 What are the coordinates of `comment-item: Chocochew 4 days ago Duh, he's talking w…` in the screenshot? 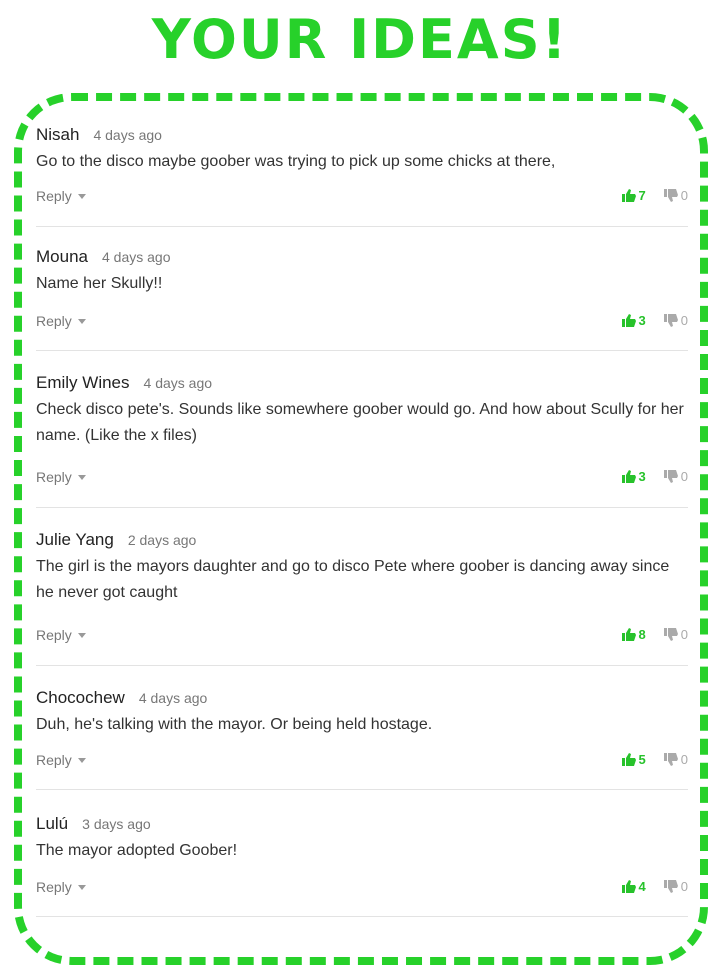 It's located at (362, 728).